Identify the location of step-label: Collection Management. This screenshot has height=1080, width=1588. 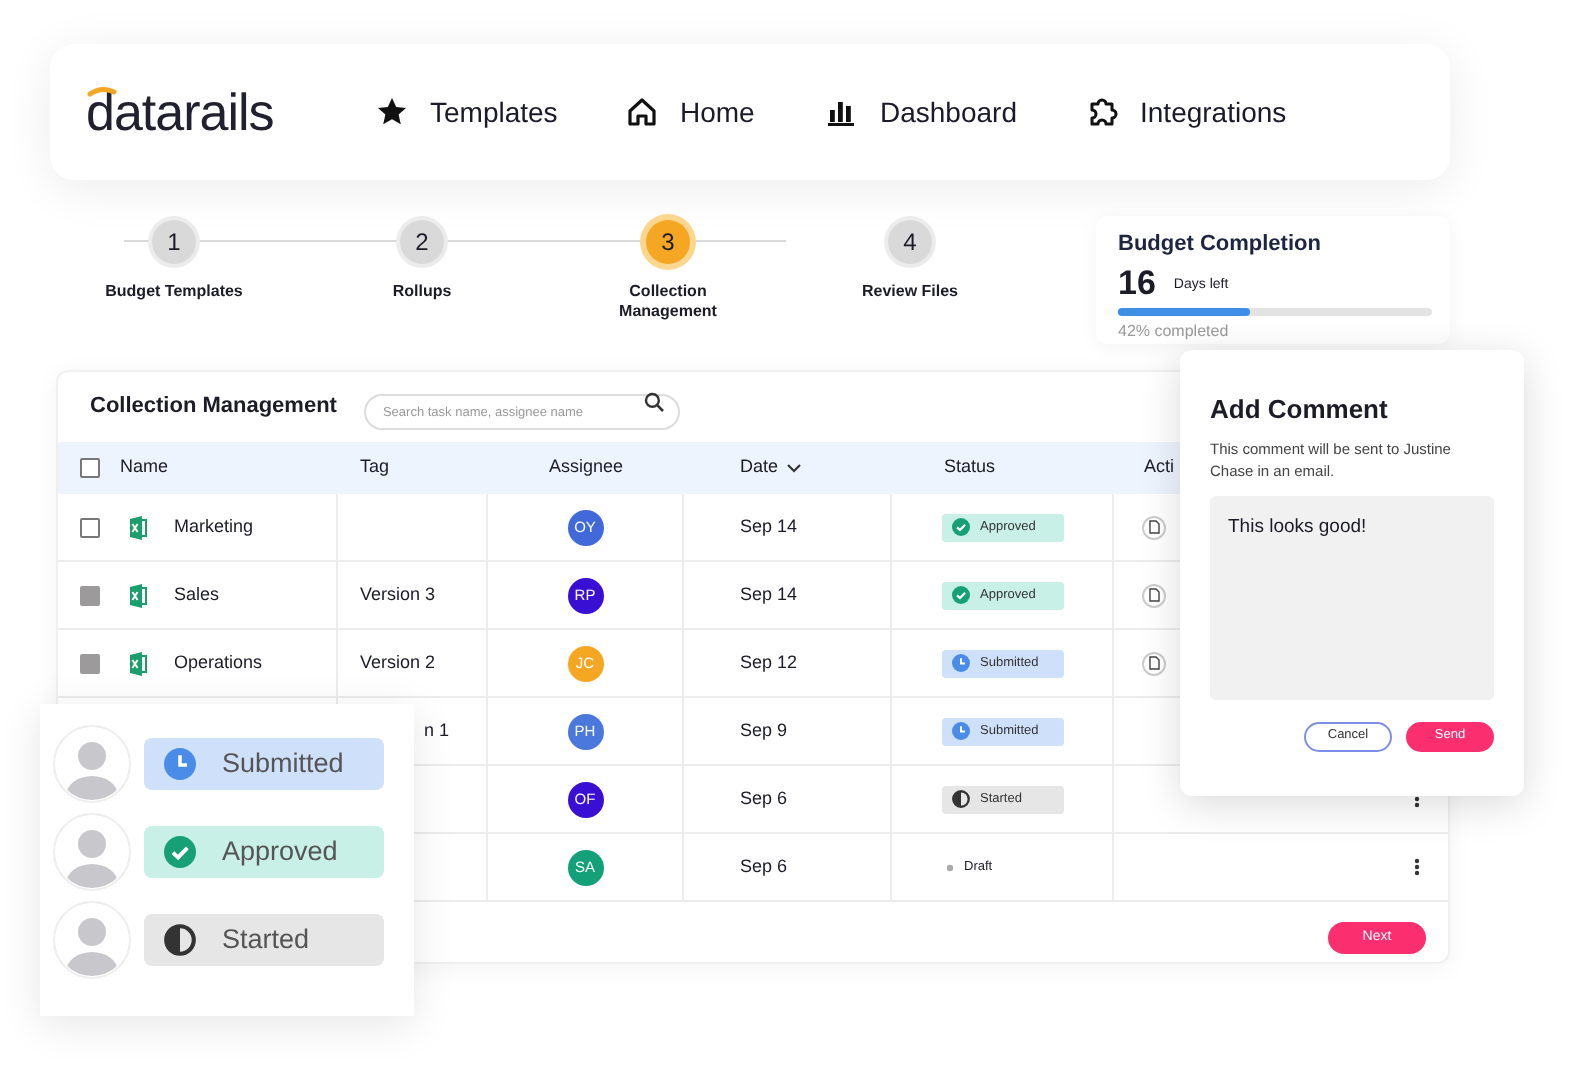
(668, 302).